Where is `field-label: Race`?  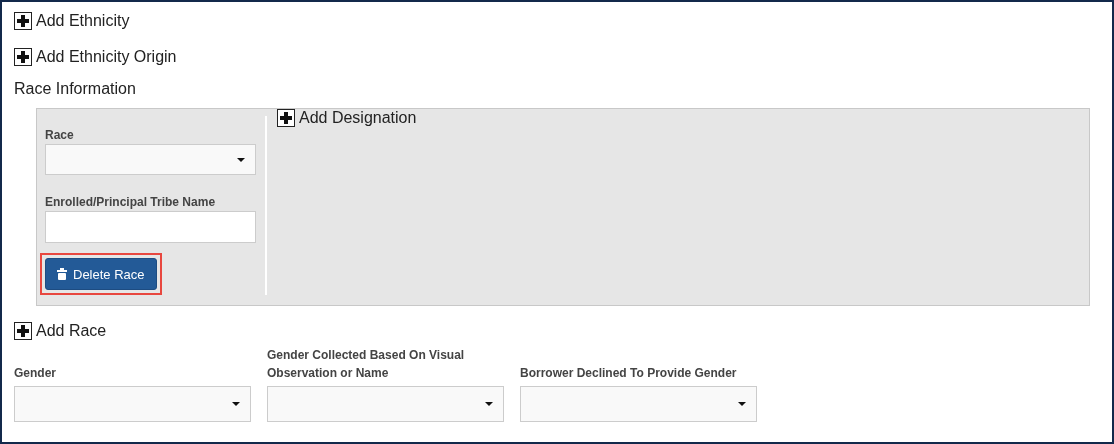 field-label: Race is located at coordinates (60, 135).